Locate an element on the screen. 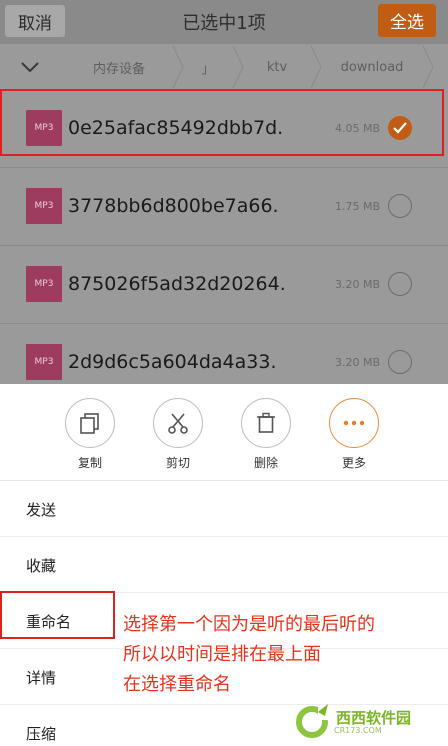 This screenshot has height=746, width=448. menu-item-send: 发送 is located at coordinates (224, 509).